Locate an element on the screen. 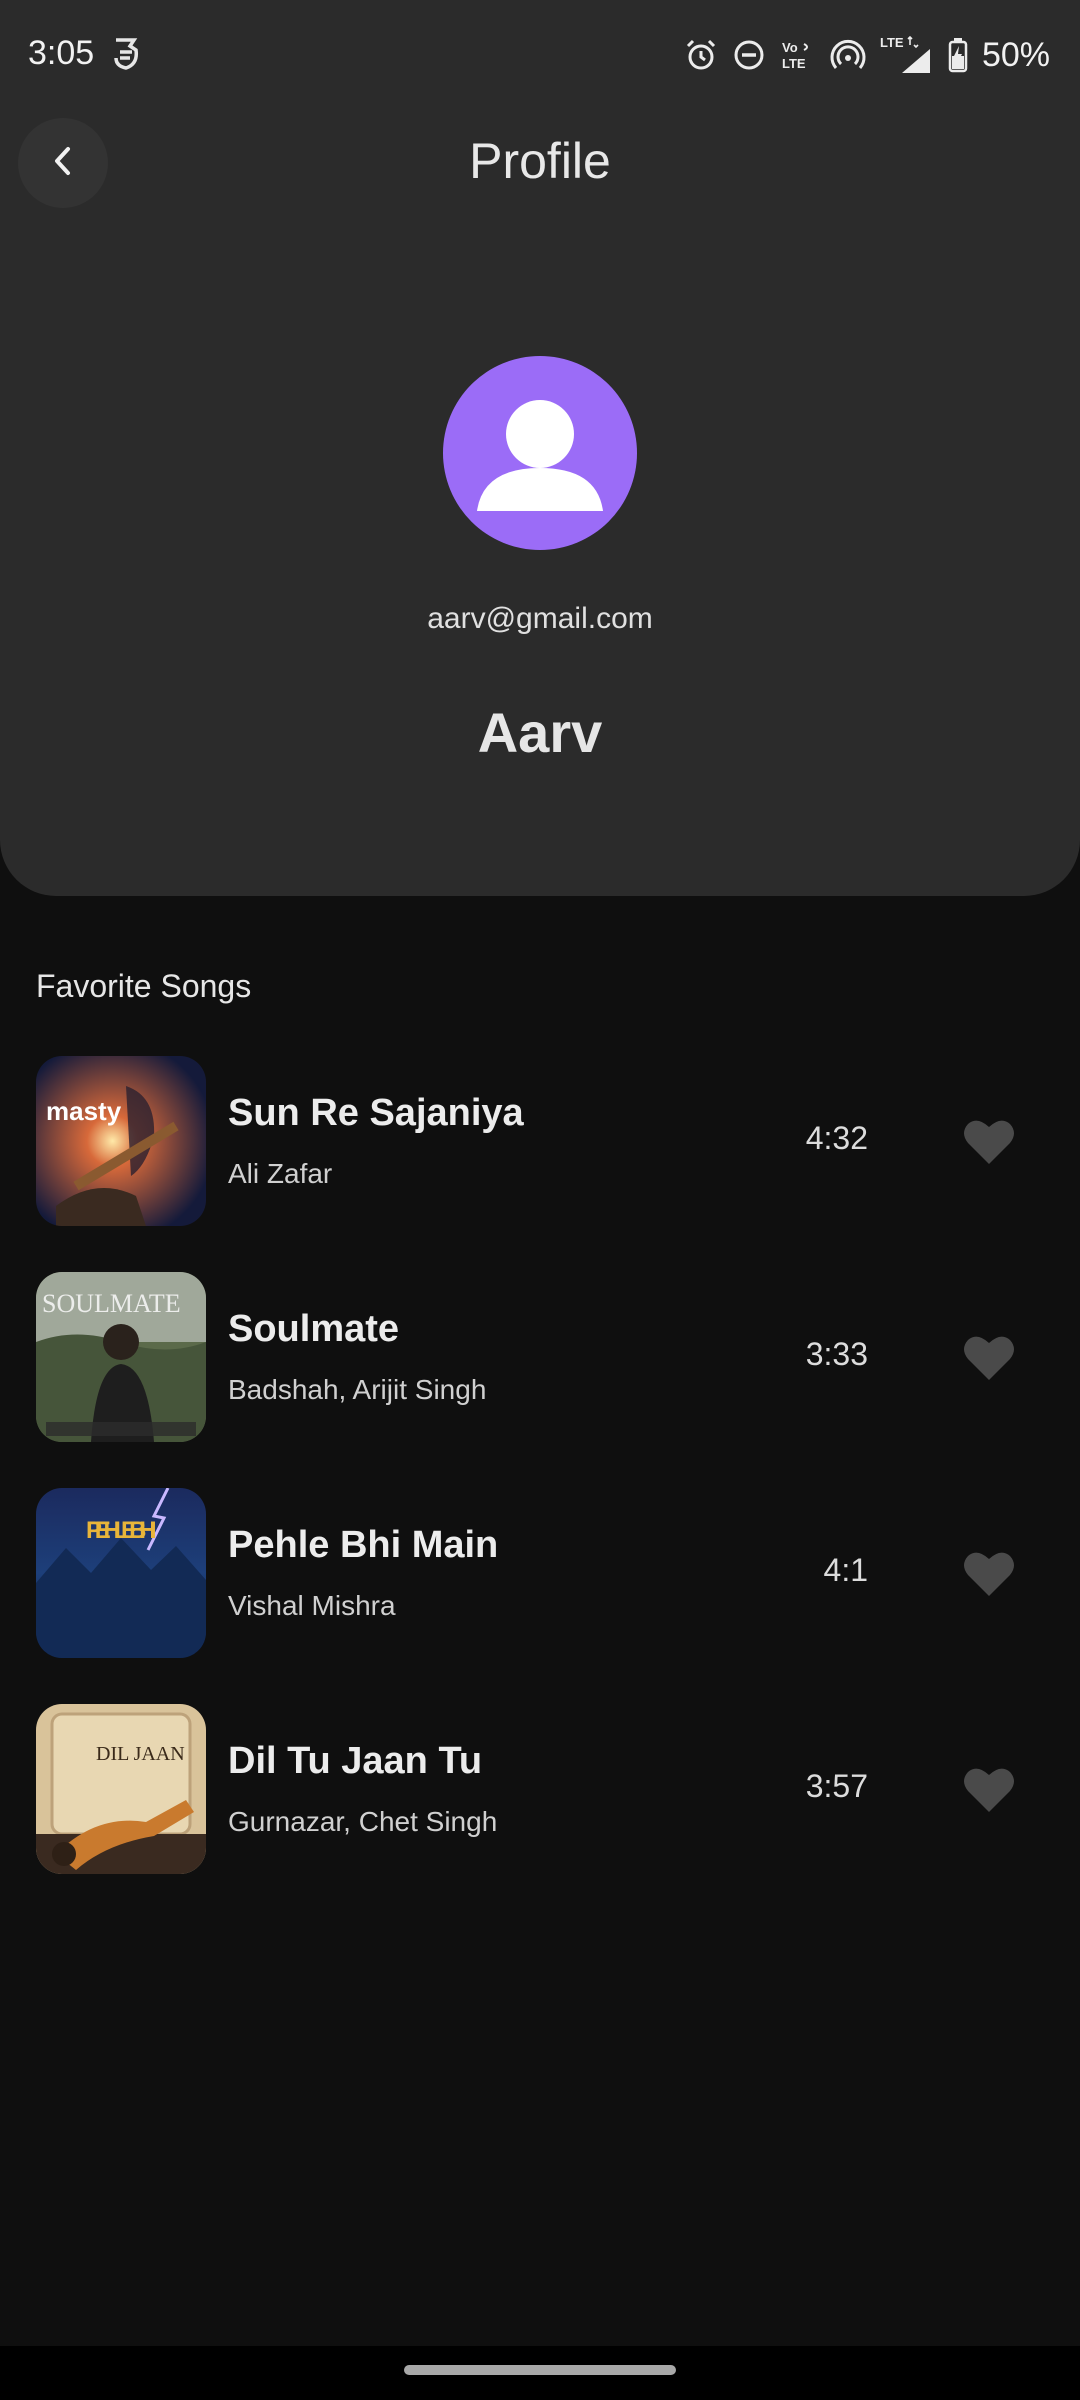 The height and width of the screenshot is (2400, 1080). song-artist: Gurnazar, Chet Singh is located at coordinates (363, 1821).